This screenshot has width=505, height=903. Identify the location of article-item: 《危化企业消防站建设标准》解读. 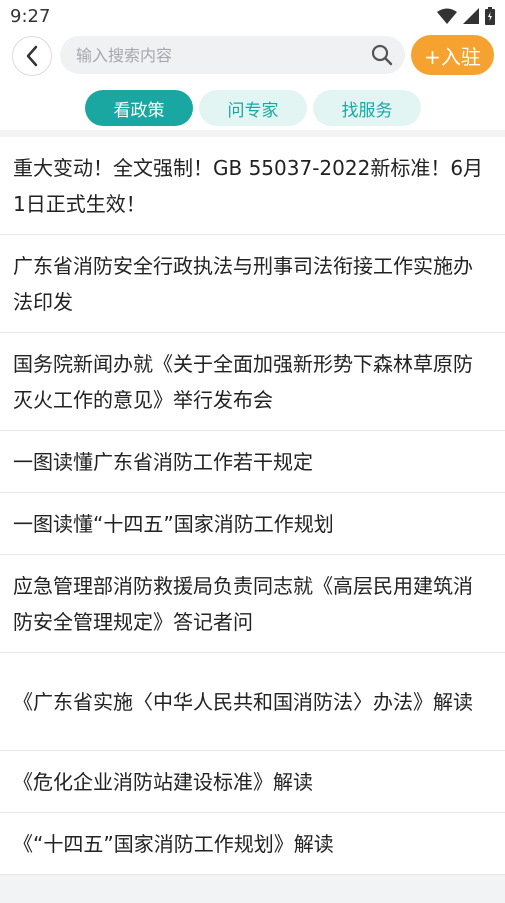
(252, 782).